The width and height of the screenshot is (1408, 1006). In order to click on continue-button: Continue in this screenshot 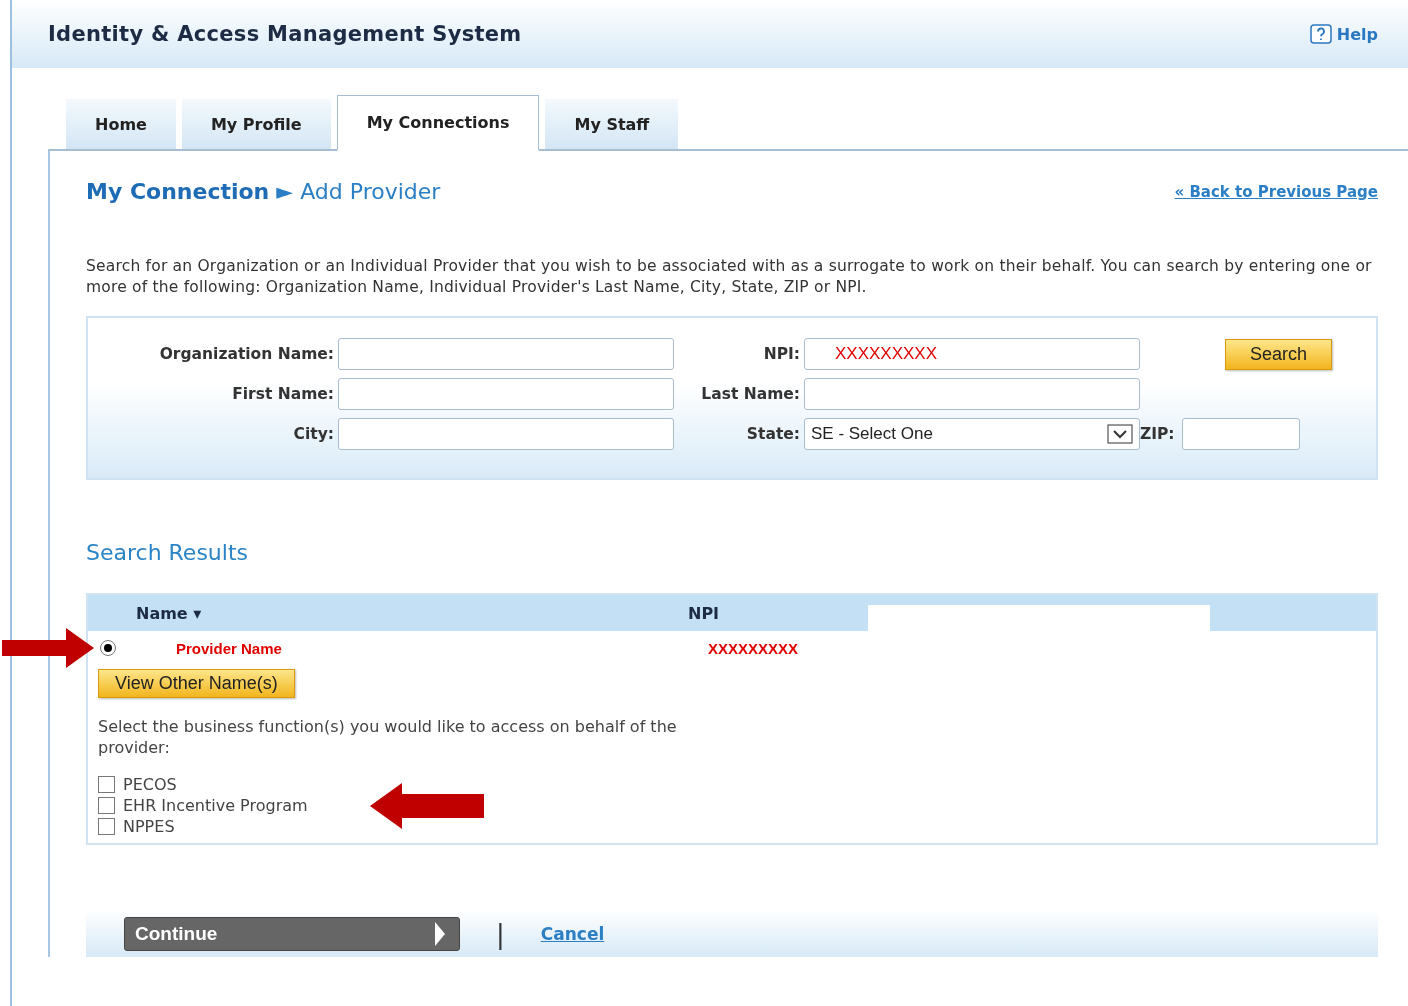, I will do `click(292, 934)`.